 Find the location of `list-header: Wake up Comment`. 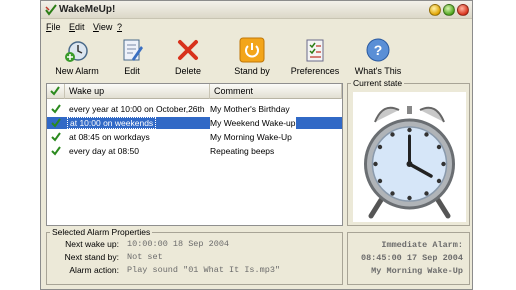

list-header: Wake up Comment is located at coordinates (194, 91).